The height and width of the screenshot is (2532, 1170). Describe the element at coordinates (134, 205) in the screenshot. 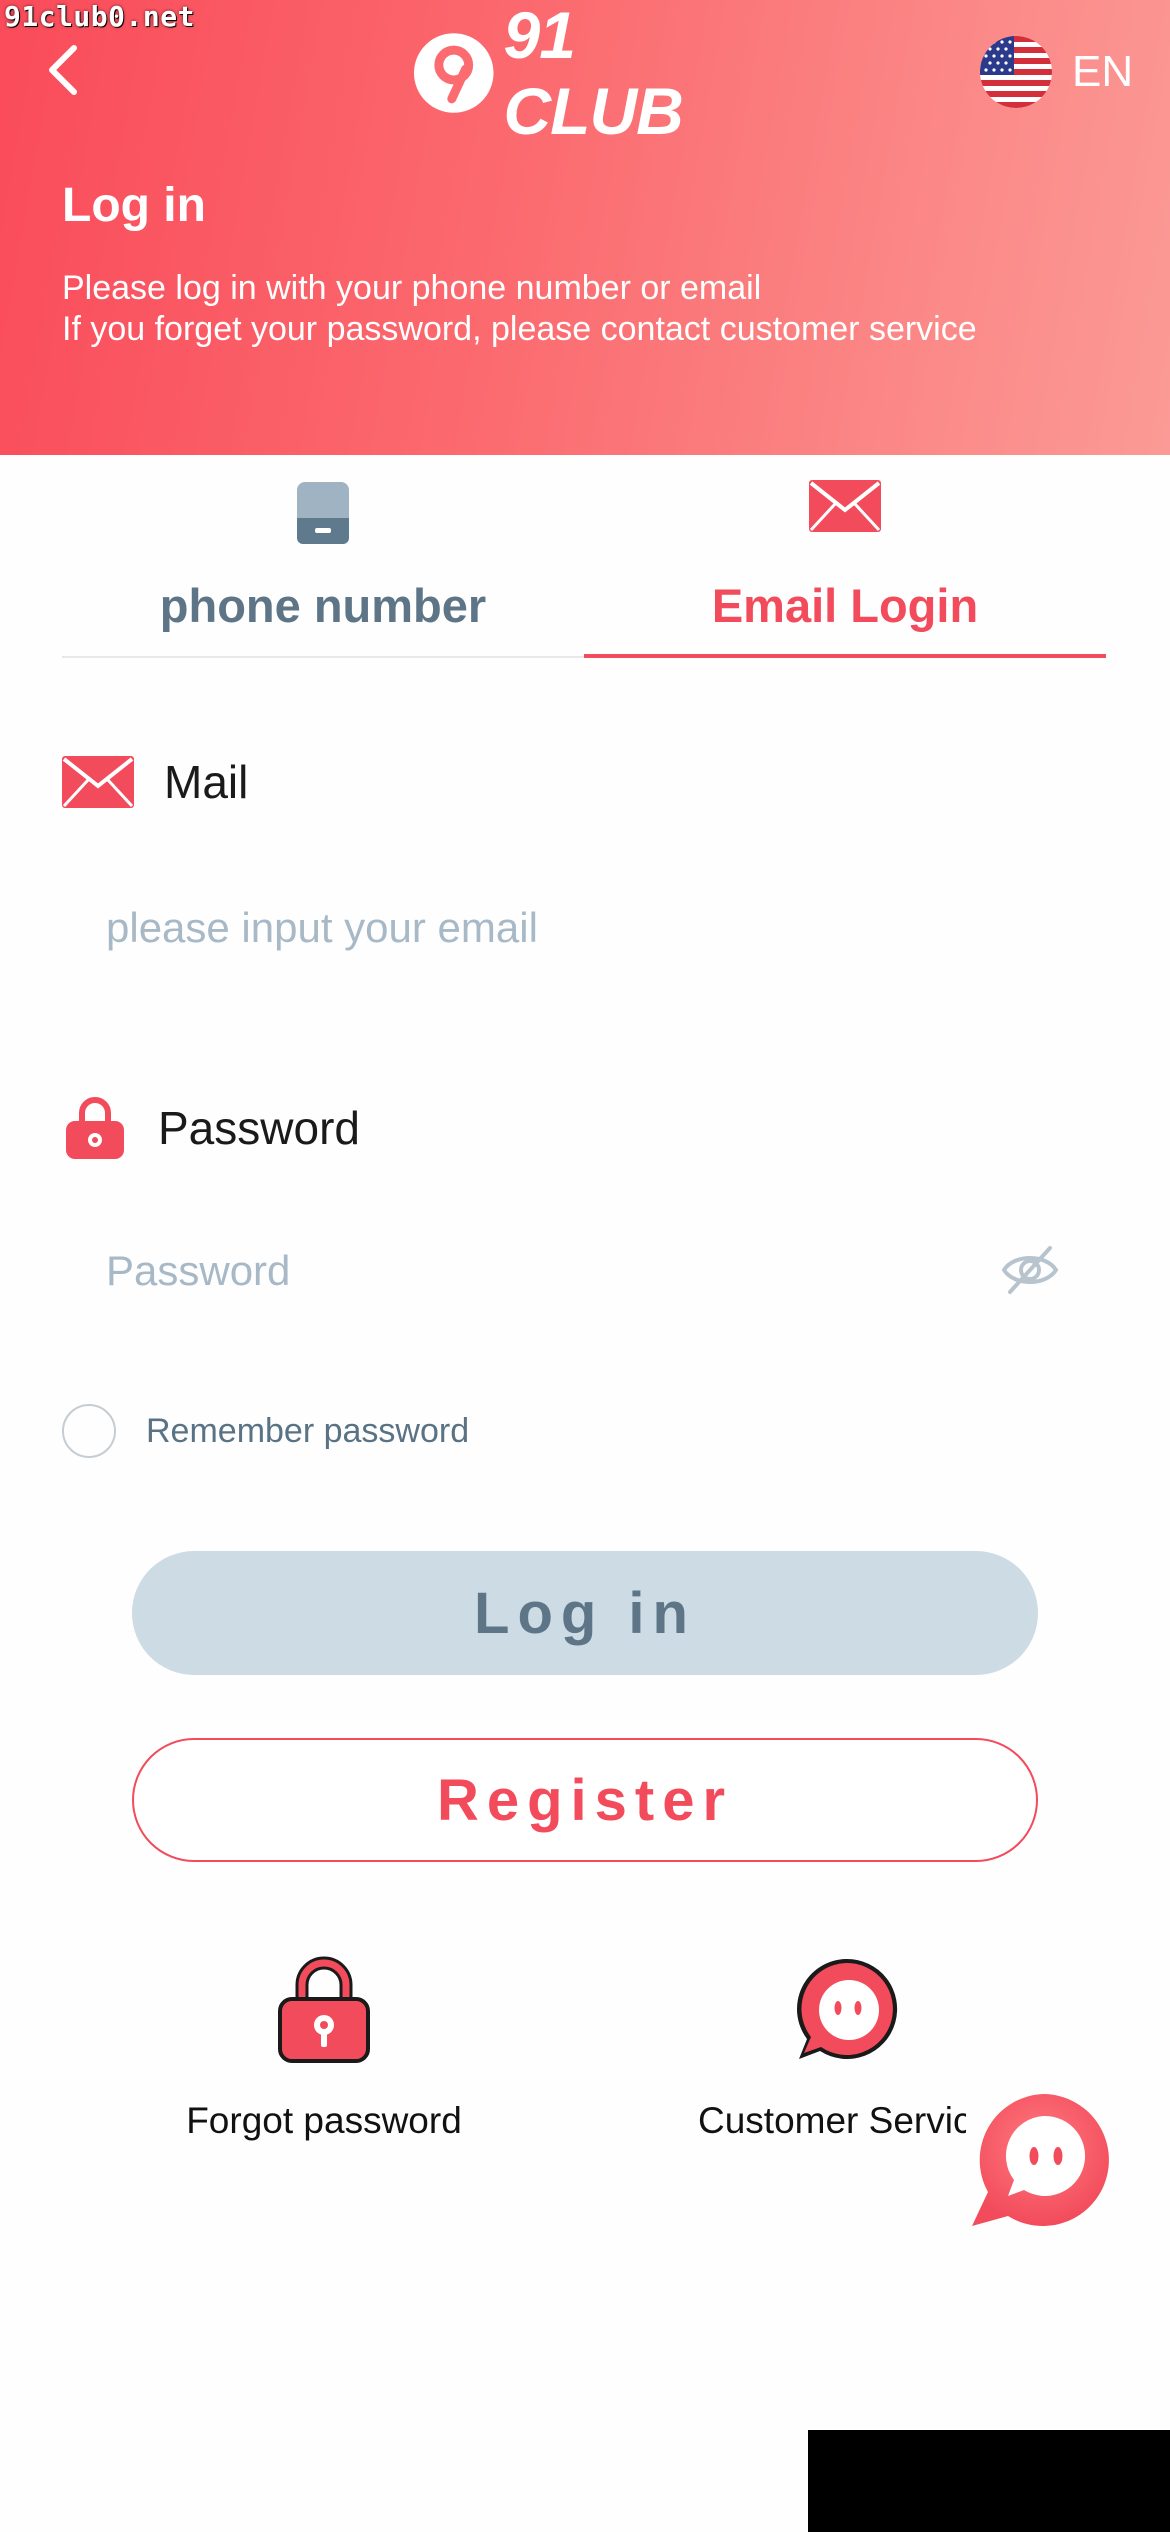

I see `page-title: Log in` at that location.